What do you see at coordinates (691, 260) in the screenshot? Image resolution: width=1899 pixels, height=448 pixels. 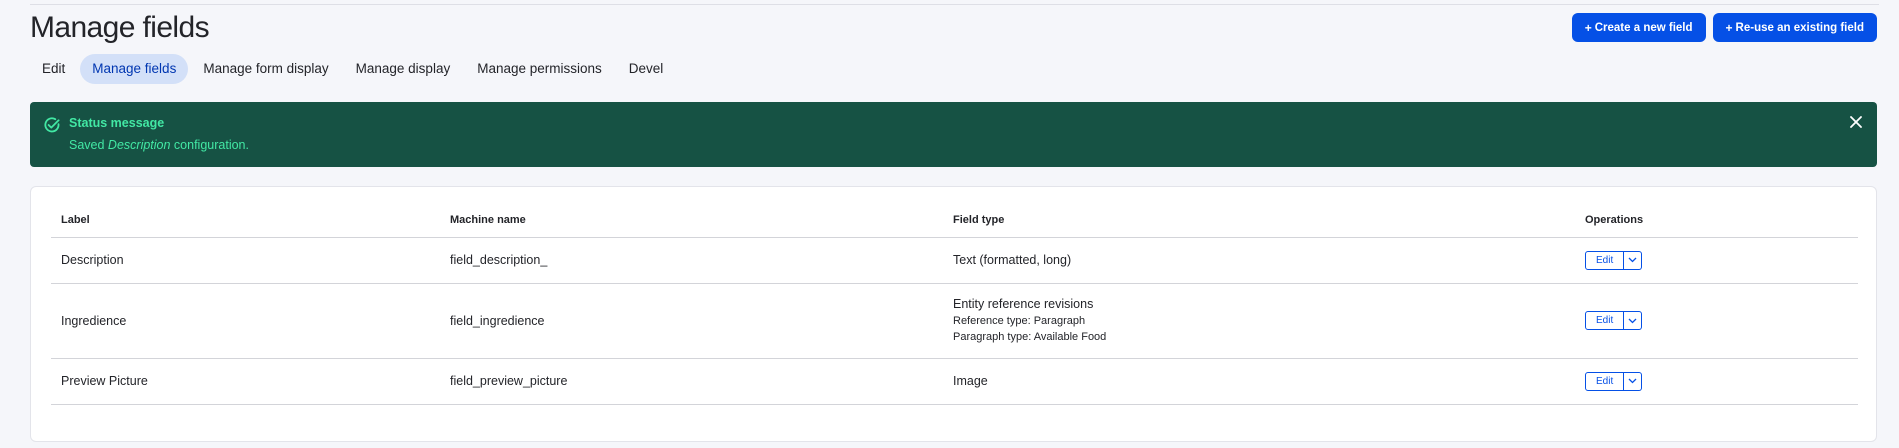 I see `field-machine-name: field_description_` at bounding box center [691, 260].